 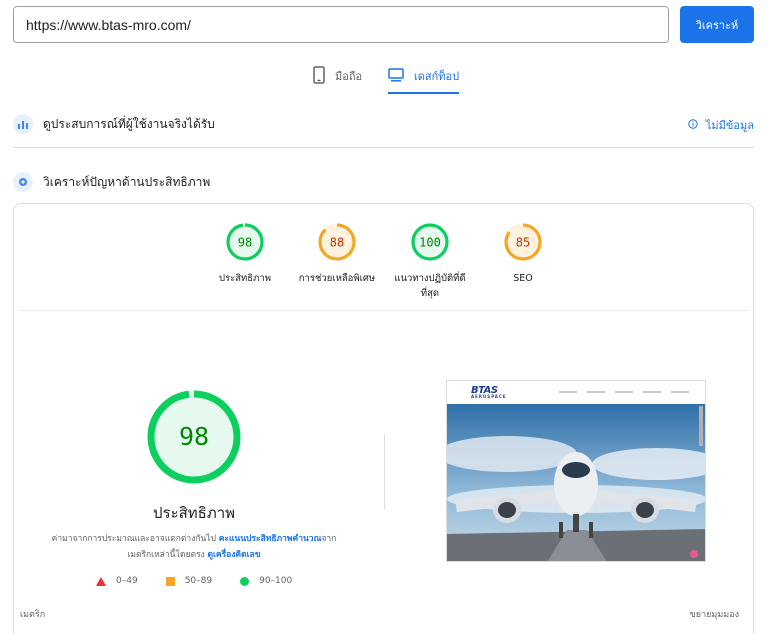 I want to click on diagnose-section-header: วิเคราะห์ปัญหาด้านประสิทธิภาพ, so click(x=383, y=182).